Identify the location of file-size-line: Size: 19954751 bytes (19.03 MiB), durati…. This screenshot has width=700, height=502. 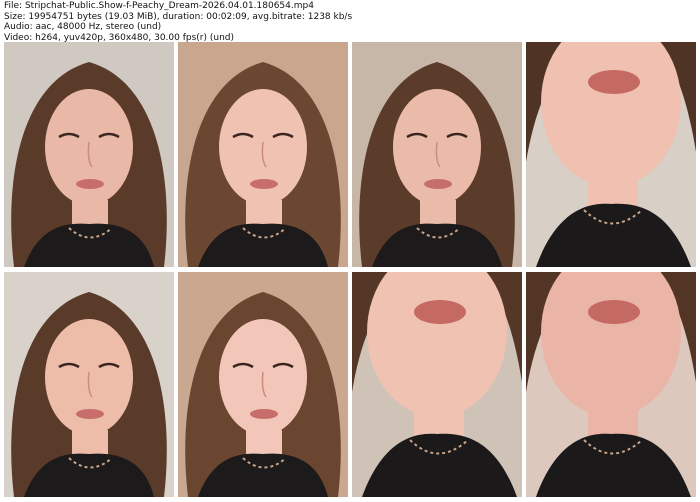
(178, 16).